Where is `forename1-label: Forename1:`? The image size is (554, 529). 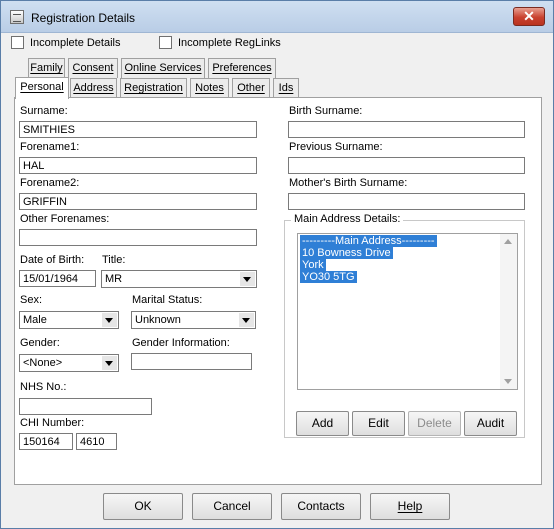 forename1-label: Forename1: is located at coordinates (50, 147).